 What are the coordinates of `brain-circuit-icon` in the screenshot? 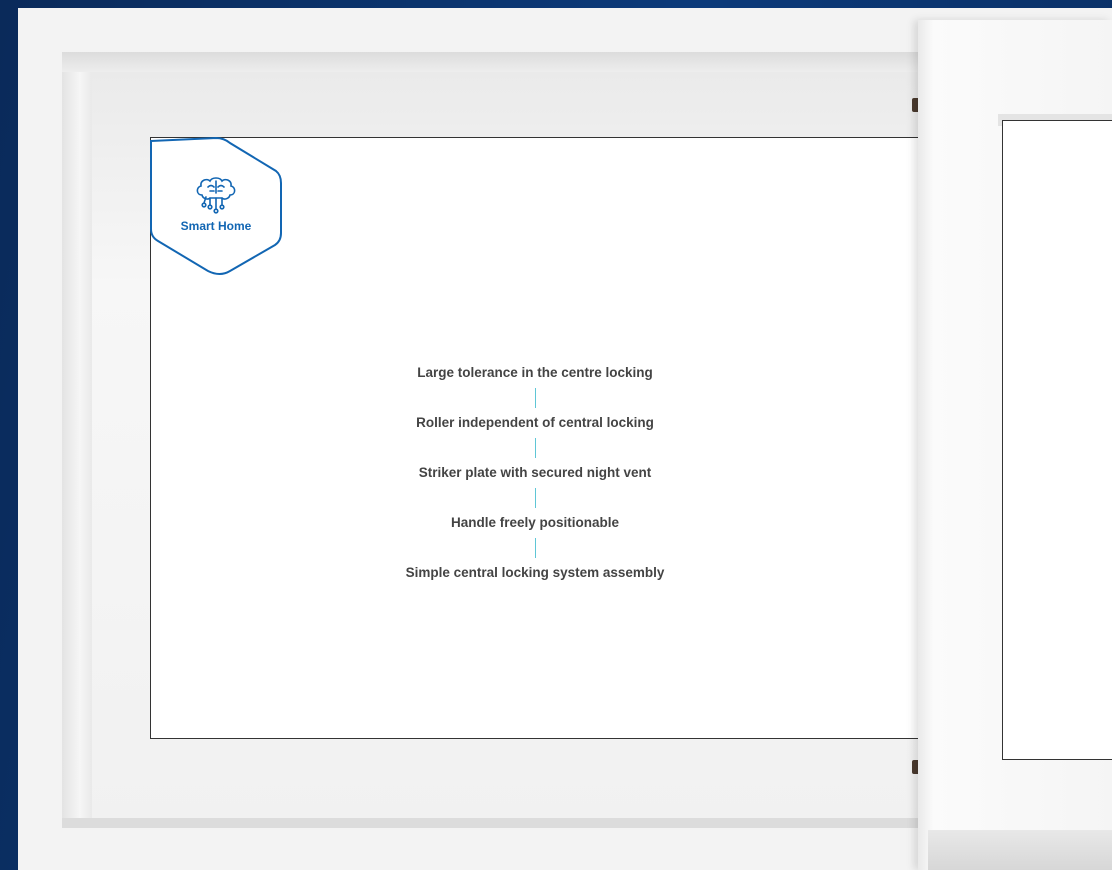 It's located at (216, 195).